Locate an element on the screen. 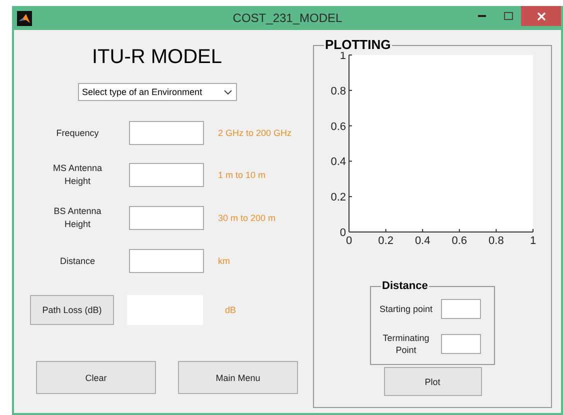  environment-dropdown: Select type of an Environment is located at coordinates (157, 92).